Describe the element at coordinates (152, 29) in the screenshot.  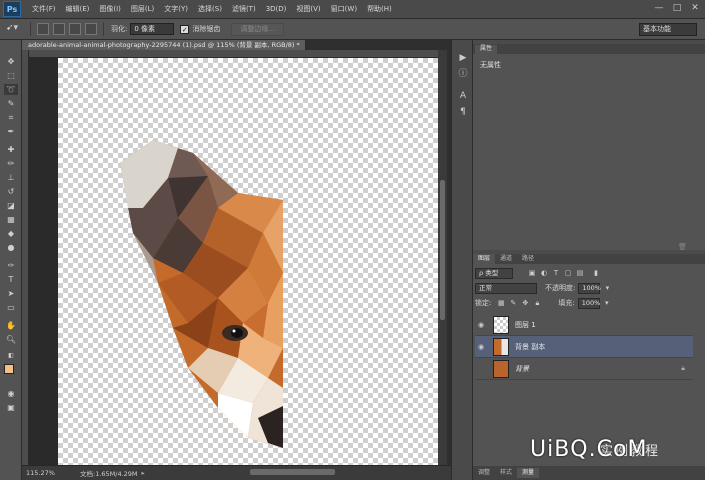
I see `feather-input: 0 像素` at that location.